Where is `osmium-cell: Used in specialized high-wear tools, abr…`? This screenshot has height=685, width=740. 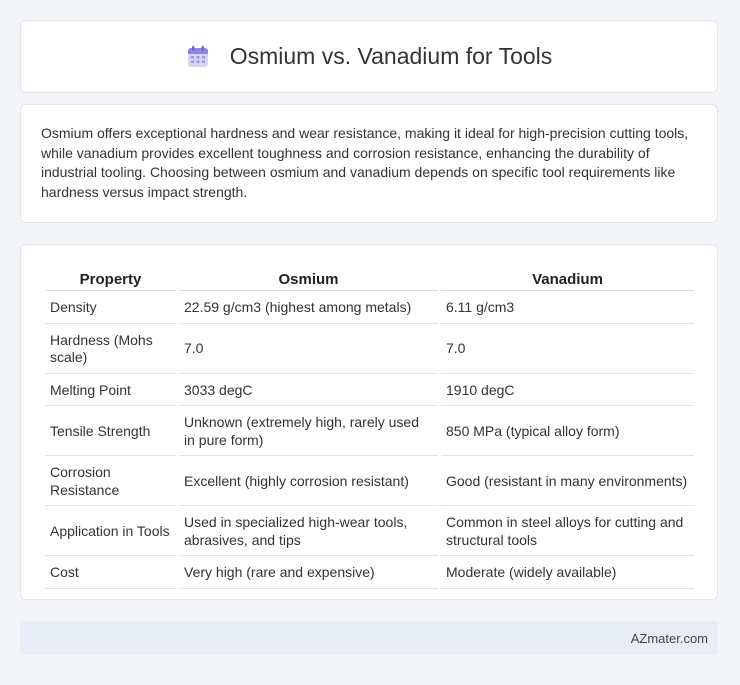 osmium-cell: Used in specialized high-wear tools, abr… is located at coordinates (308, 532).